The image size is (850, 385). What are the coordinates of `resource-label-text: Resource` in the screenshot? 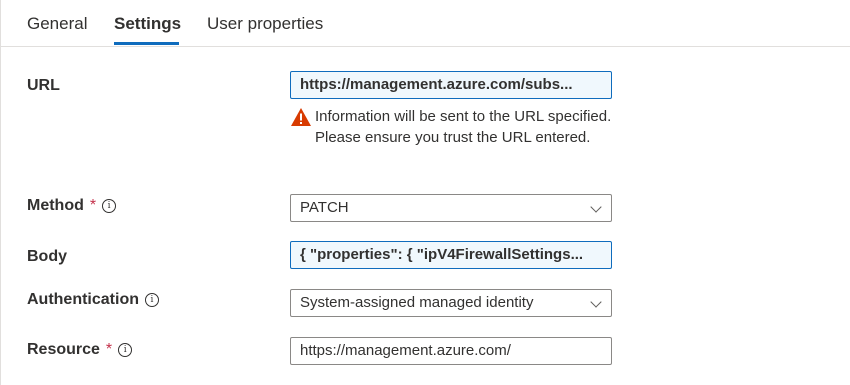 It's located at (63, 349).